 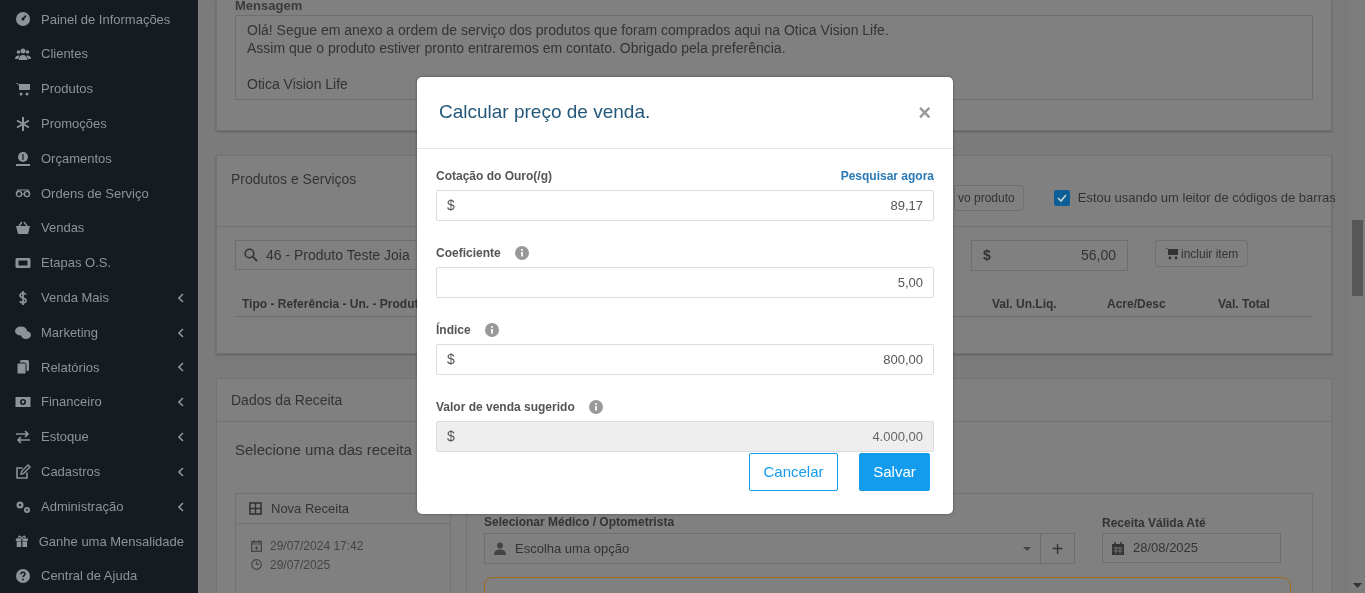 What do you see at coordinates (1027, 548) in the screenshot?
I see `caret-icon` at bounding box center [1027, 548].